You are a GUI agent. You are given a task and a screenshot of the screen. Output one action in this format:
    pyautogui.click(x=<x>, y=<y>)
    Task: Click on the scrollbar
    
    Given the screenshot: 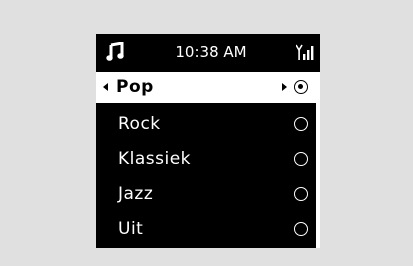 What is the action you would take?
    pyautogui.click(x=318, y=160)
    